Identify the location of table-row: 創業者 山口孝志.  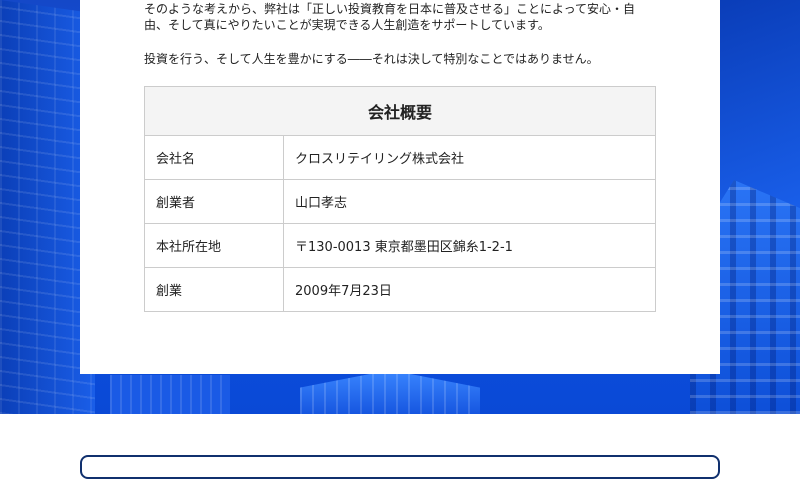
(400, 201).